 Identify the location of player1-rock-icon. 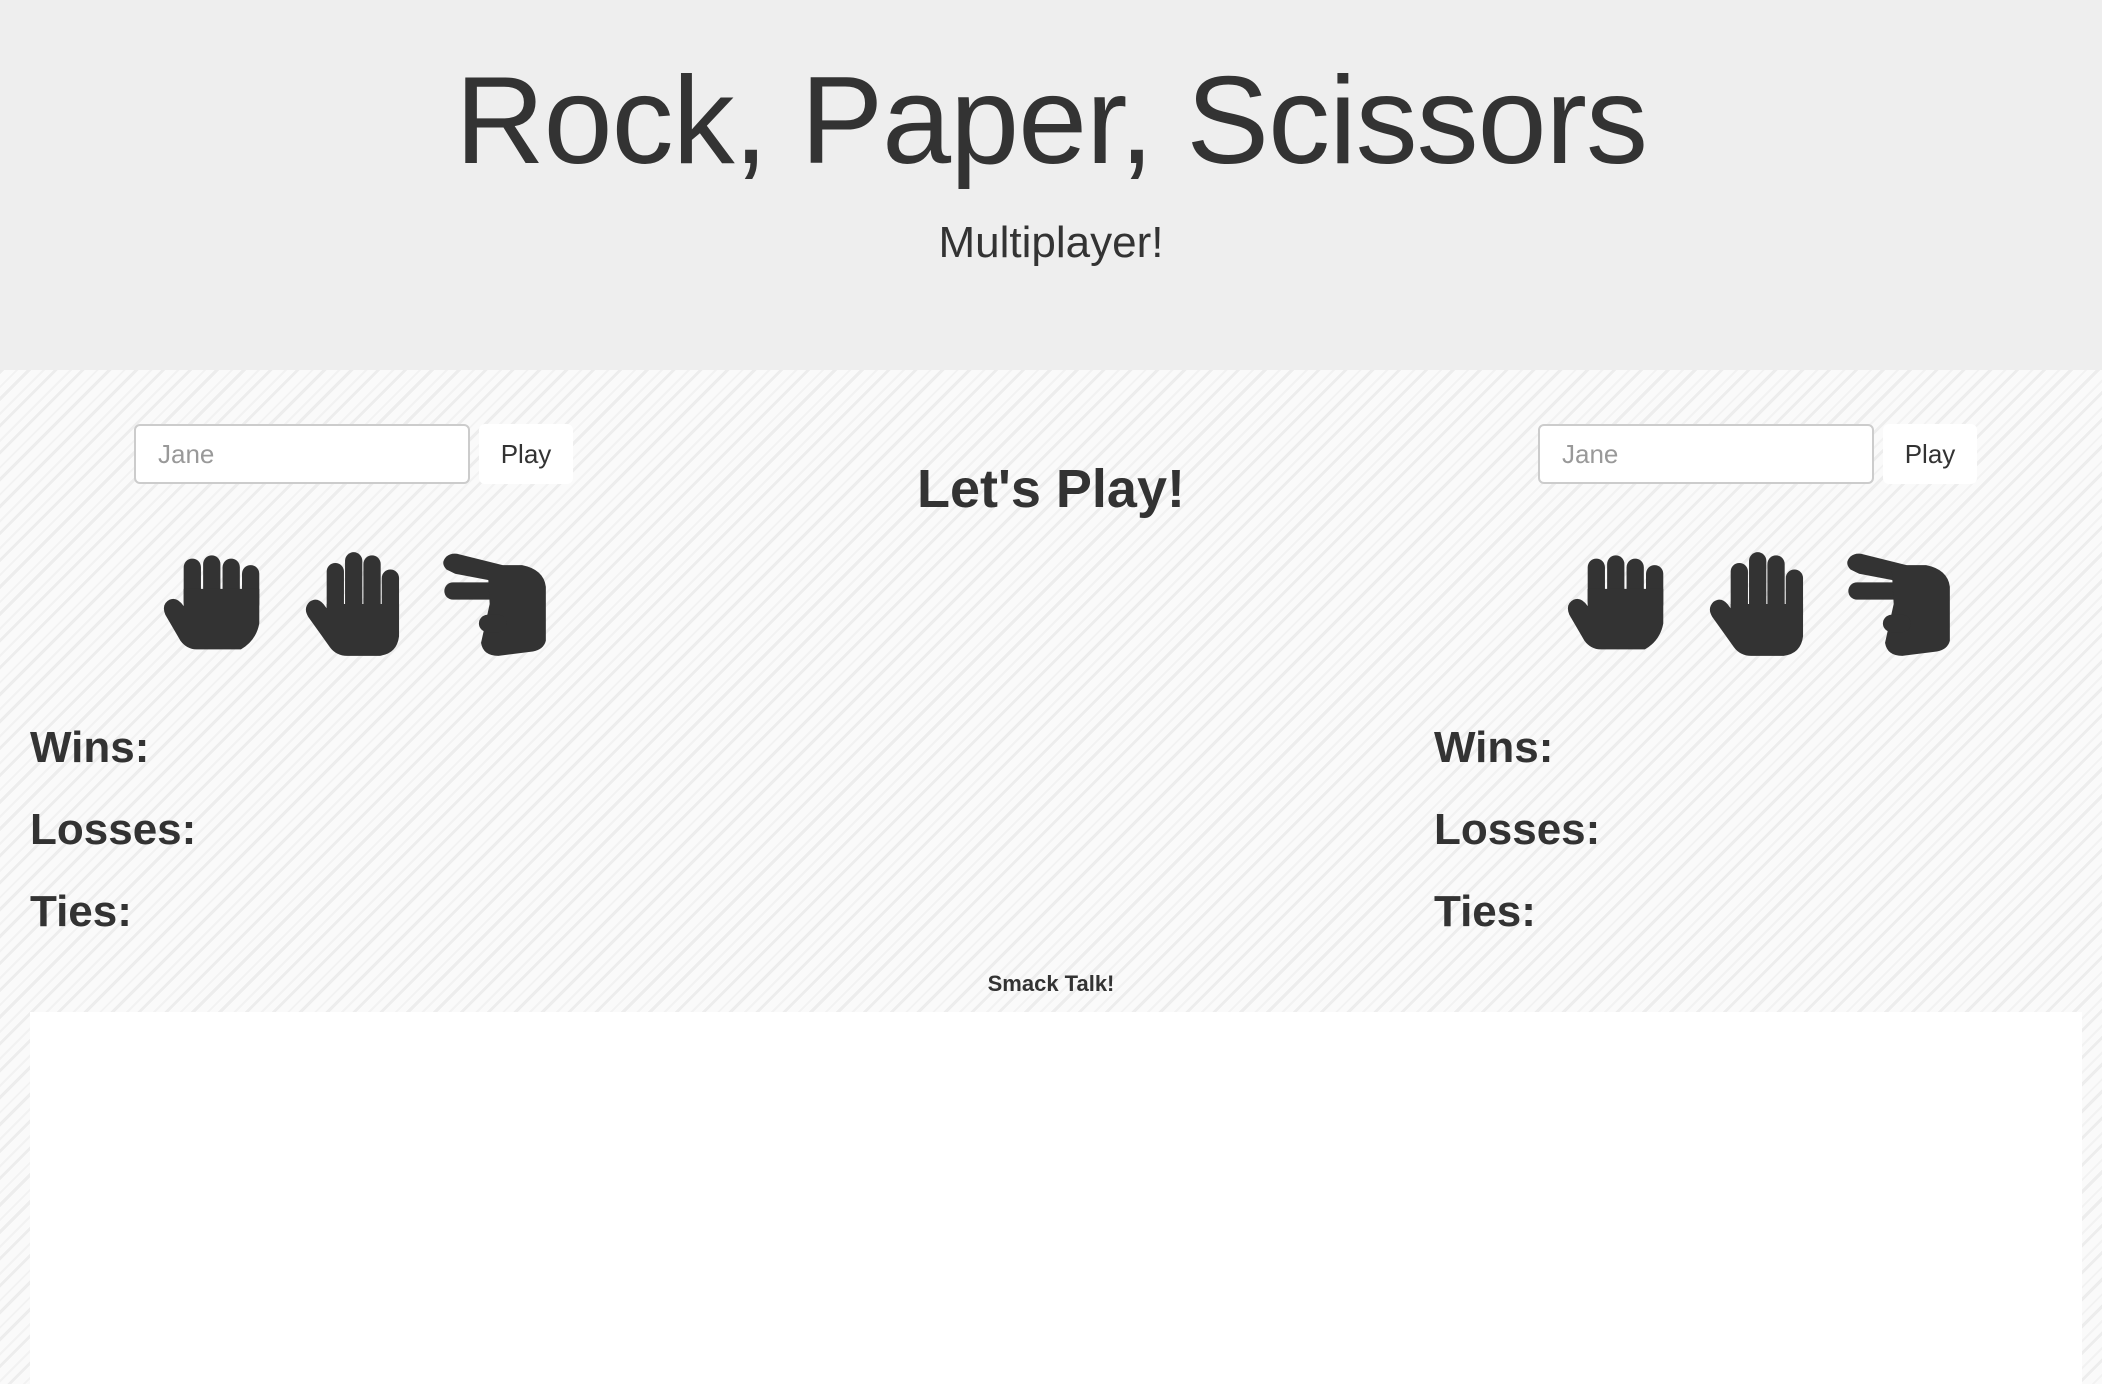
(215, 604).